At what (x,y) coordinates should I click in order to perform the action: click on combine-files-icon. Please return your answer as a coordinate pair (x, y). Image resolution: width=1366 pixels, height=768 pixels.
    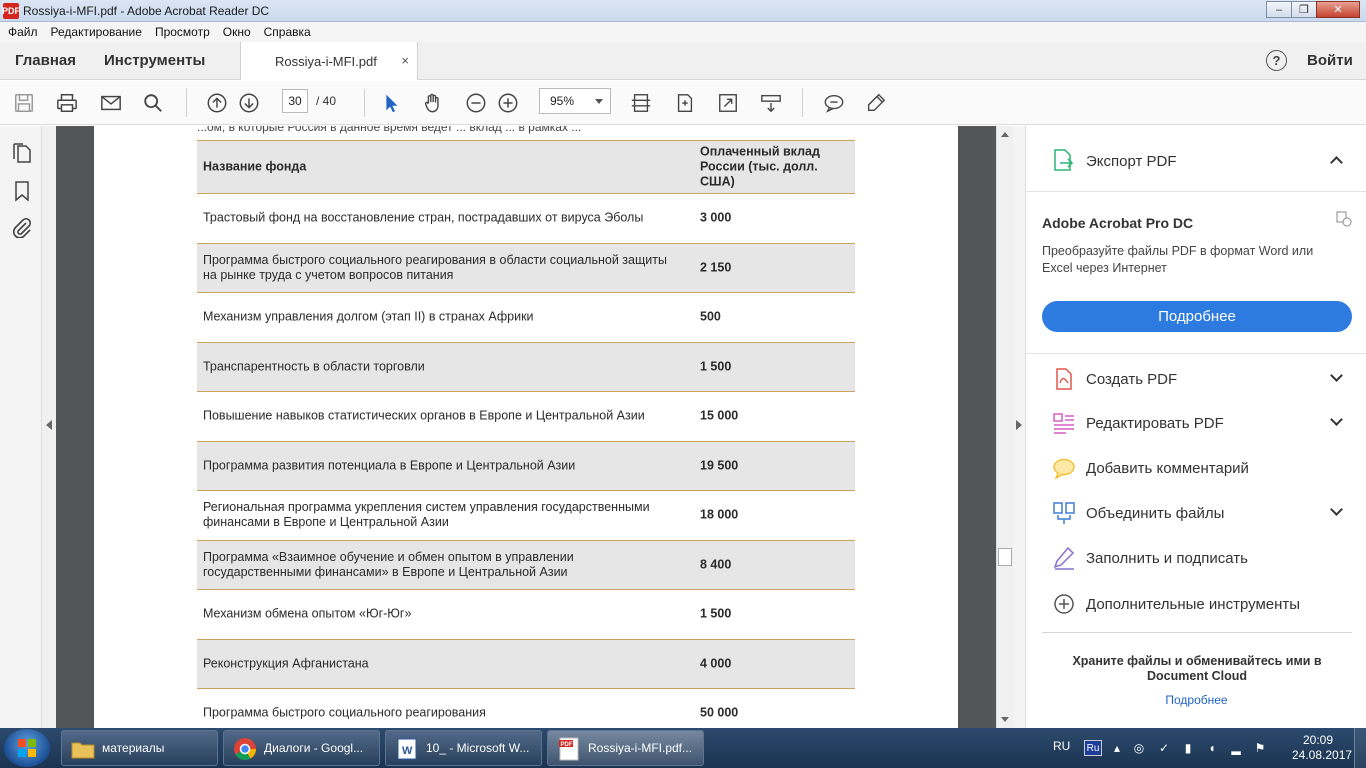
    Looking at the image, I should click on (1064, 513).